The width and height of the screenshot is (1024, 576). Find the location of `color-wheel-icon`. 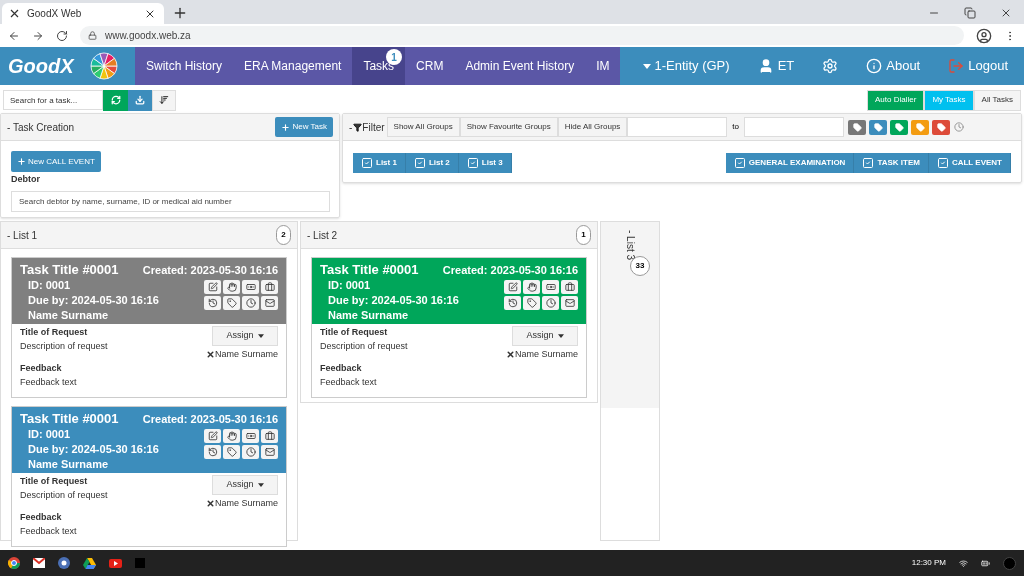

color-wheel-icon is located at coordinates (103, 66).